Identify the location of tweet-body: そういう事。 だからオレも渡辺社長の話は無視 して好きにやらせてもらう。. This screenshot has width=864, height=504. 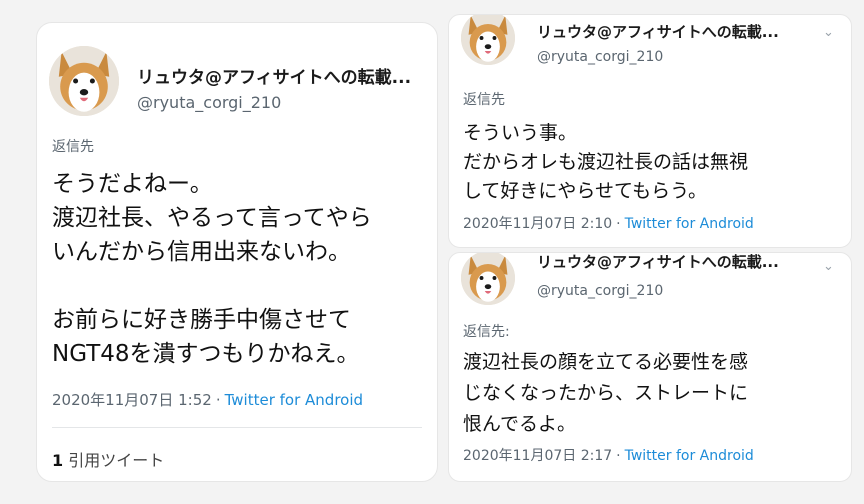
(605, 162).